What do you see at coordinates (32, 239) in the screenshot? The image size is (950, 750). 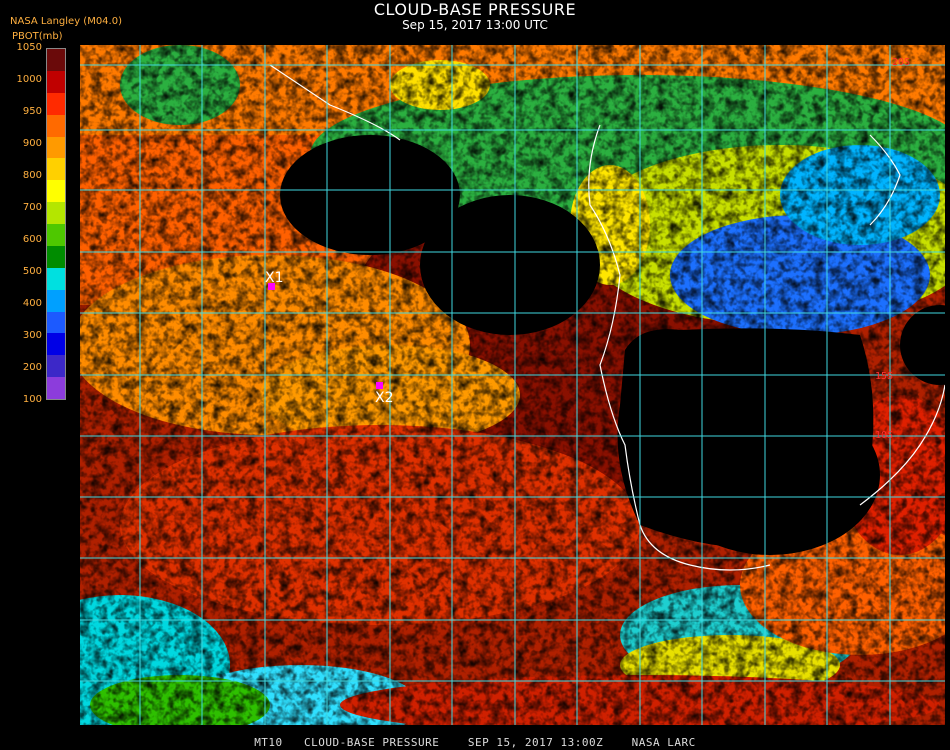 I see `legend-tick-600: 600` at bounding box center [32, 239].